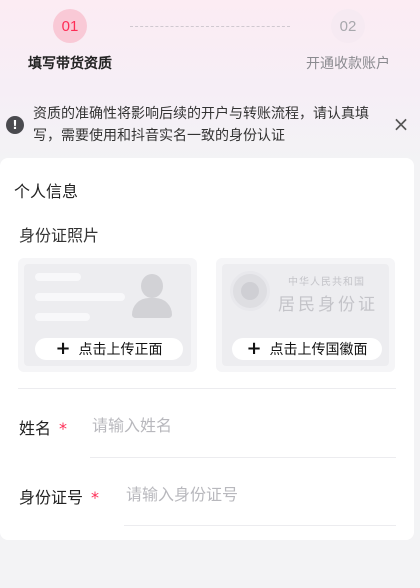  I want to click on card-country-text: 中华人民共和国, so click(326, 282).